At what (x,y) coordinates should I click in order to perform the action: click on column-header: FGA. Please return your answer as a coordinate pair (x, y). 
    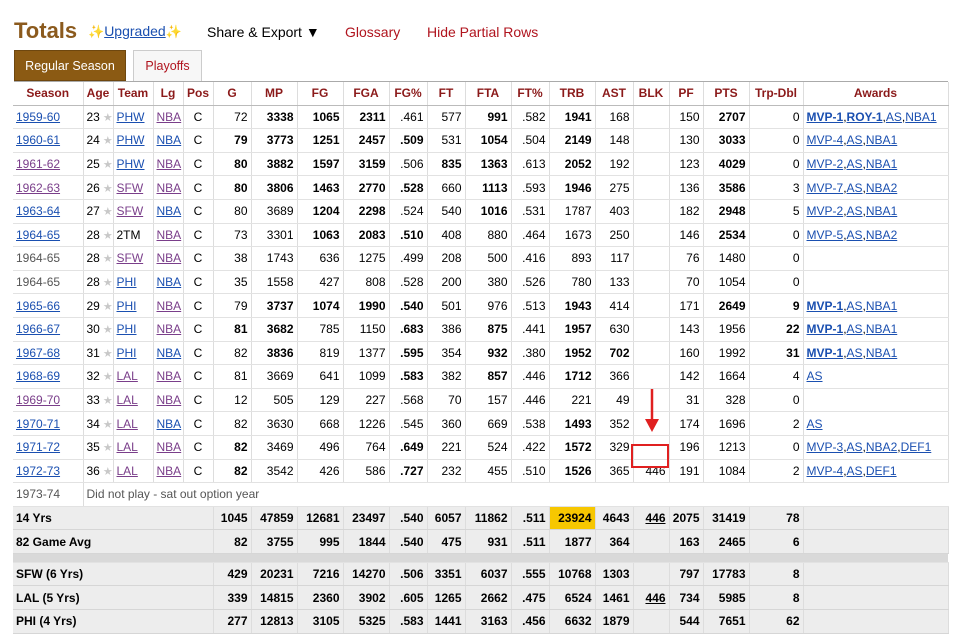
    Looking at the image, I should click on (366, 94).